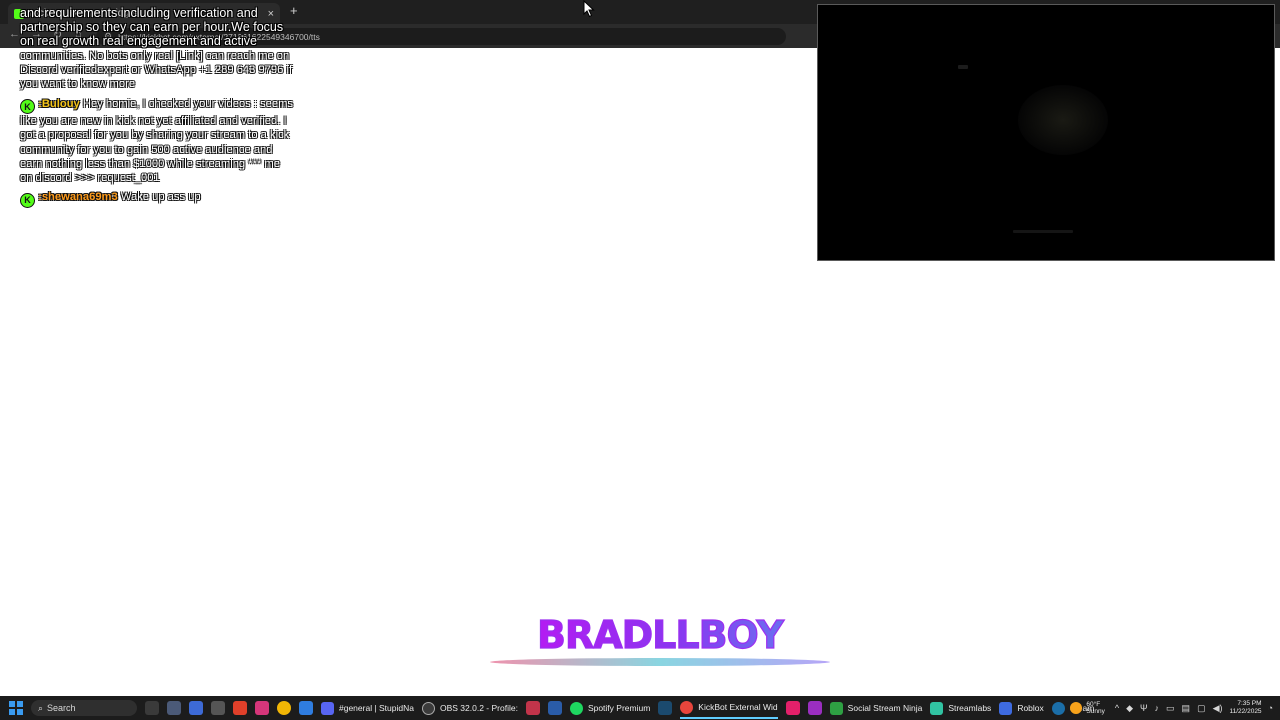  I want to click on network-icon: ▤, so click(1186, 708).